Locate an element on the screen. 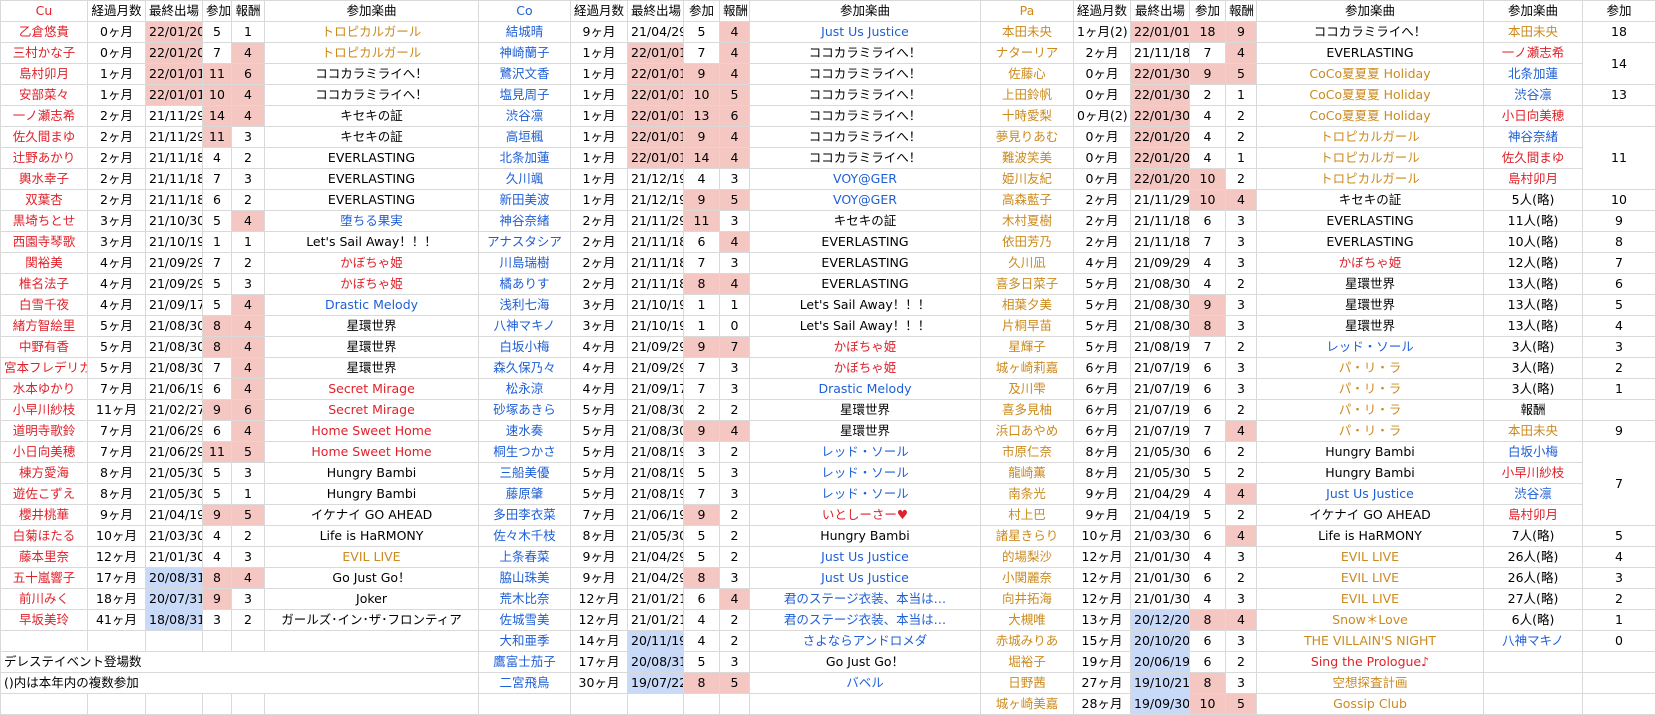 The image size is (1655, 715). cu-last-appearance: 22/01/01 is located at coordinates (174, 74).